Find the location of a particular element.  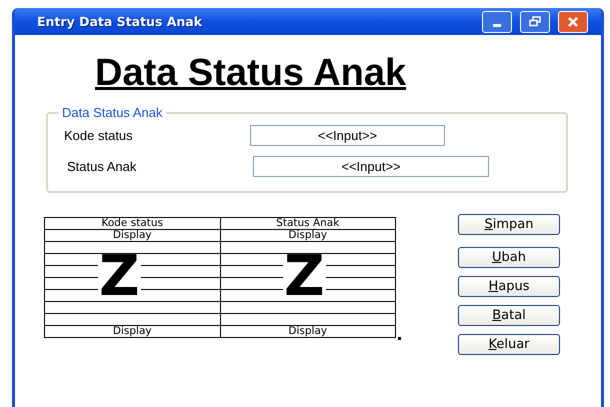

column-header: Kode status is located at coordinates (132, 224).